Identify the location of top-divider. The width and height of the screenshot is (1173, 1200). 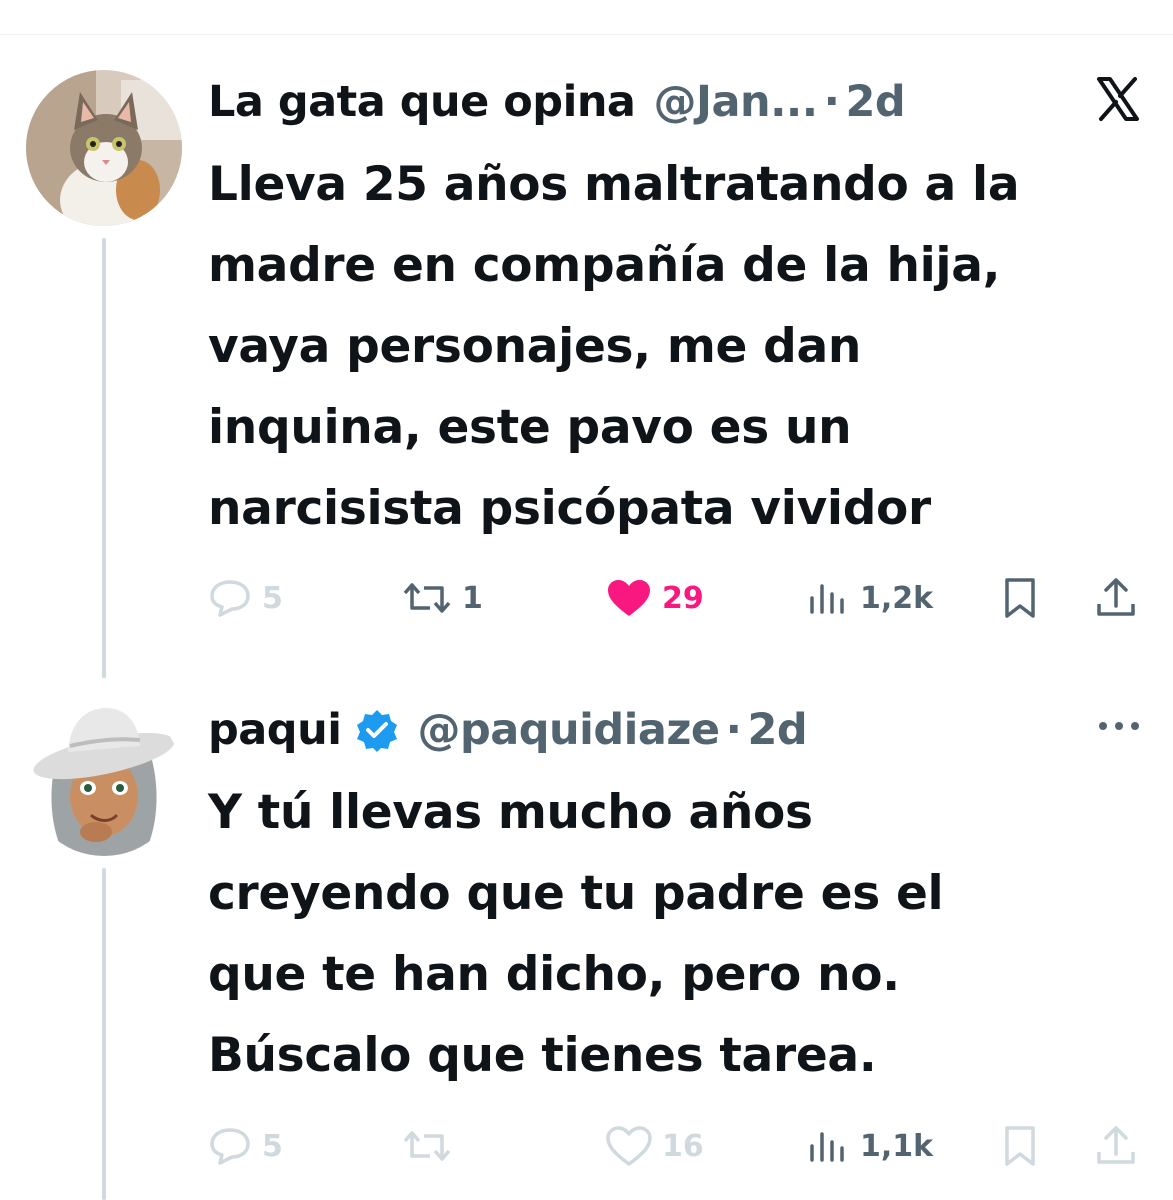
(586, 34).